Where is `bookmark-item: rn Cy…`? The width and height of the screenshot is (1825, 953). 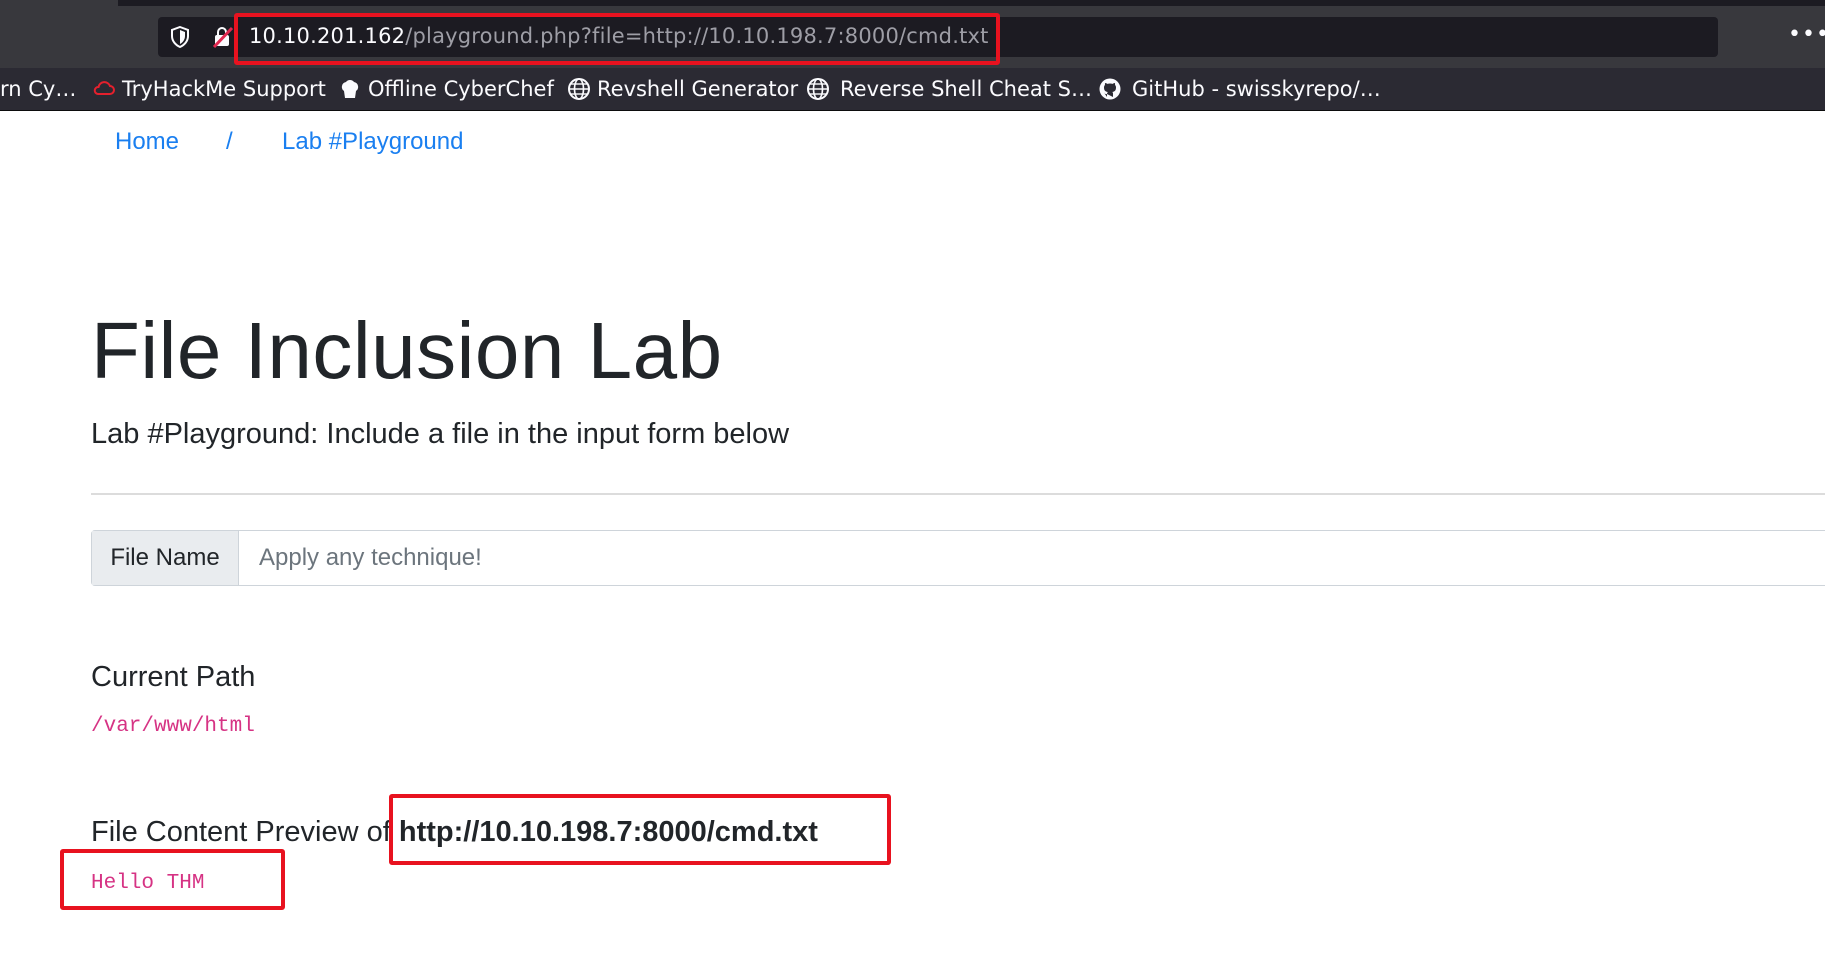
bookmark-item: rn Cy… is located at coordinates (38, 89).